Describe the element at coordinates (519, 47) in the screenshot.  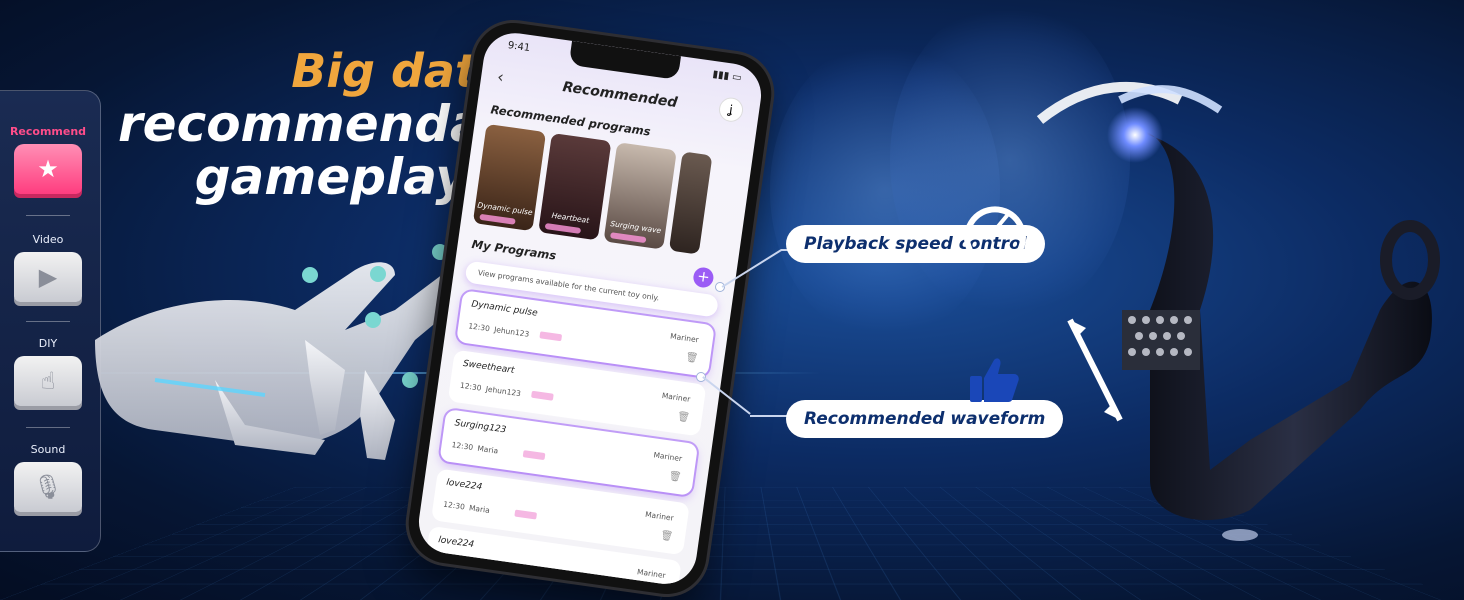
I see `status-time: 9:41` at that location.